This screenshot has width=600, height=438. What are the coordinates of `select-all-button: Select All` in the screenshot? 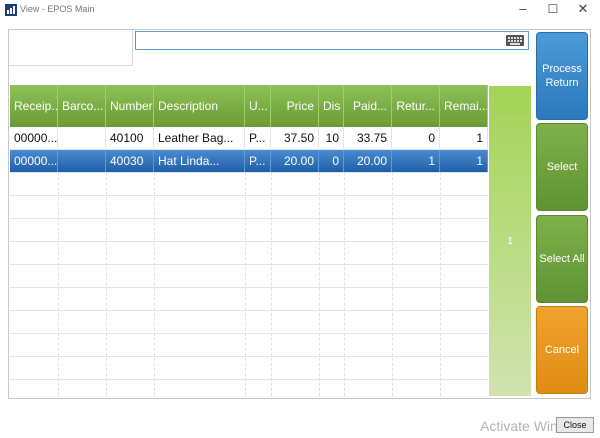 It's located at (562, 259).